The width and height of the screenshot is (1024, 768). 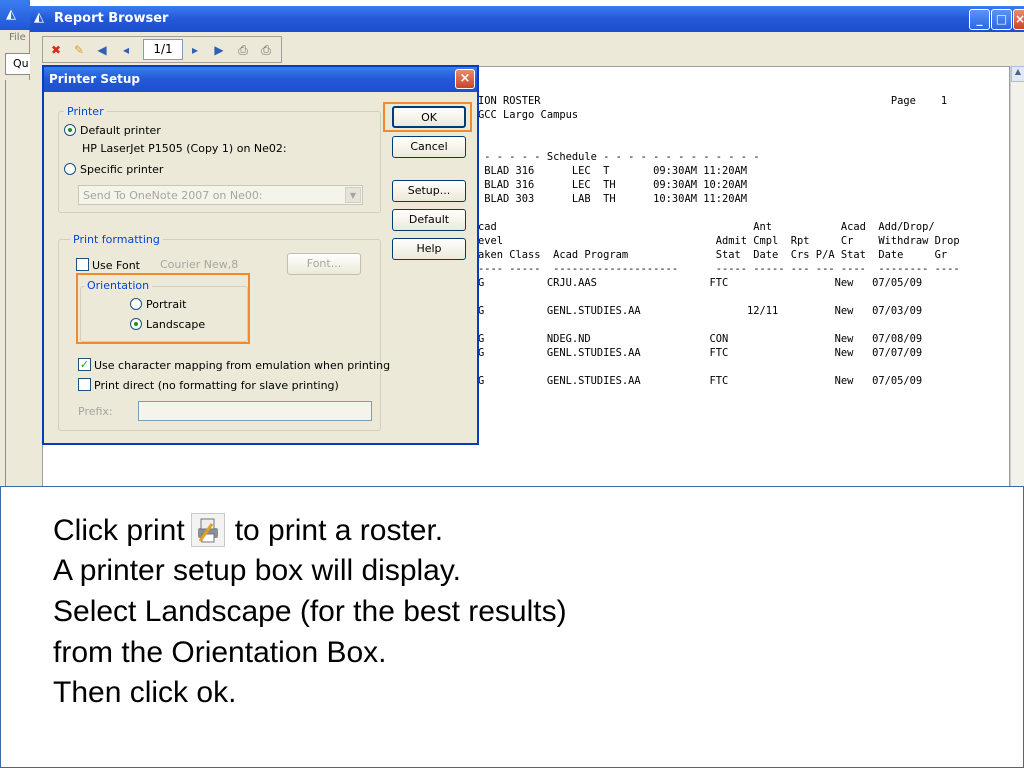 What do you see at coordinates (700, 283) in the screenshot?
I see `report-line: G CRJU.AAS FTC New 07/05/09` at bounding box center [700, 283].